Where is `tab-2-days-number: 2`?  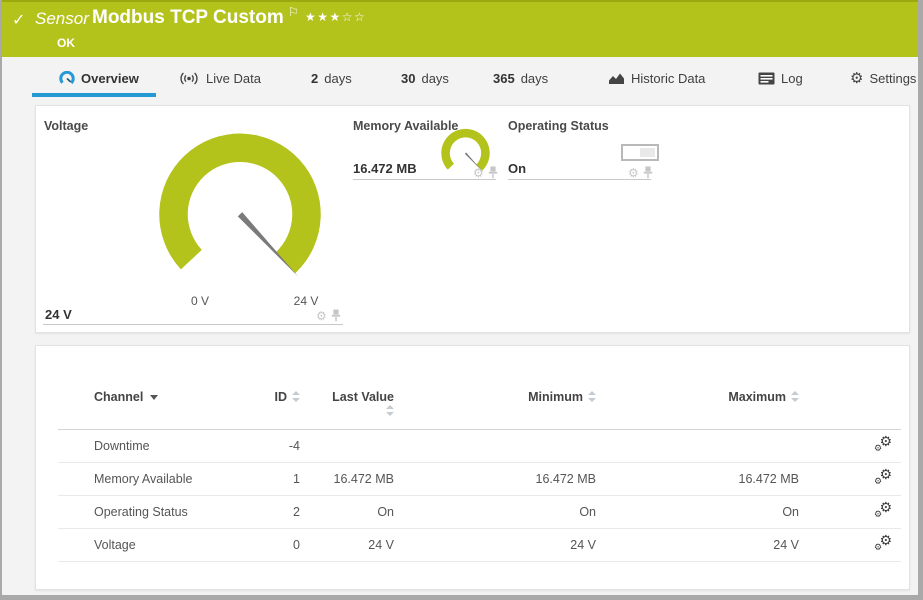
tab-2-days-number: 2 is located at coordinates (315, 78).